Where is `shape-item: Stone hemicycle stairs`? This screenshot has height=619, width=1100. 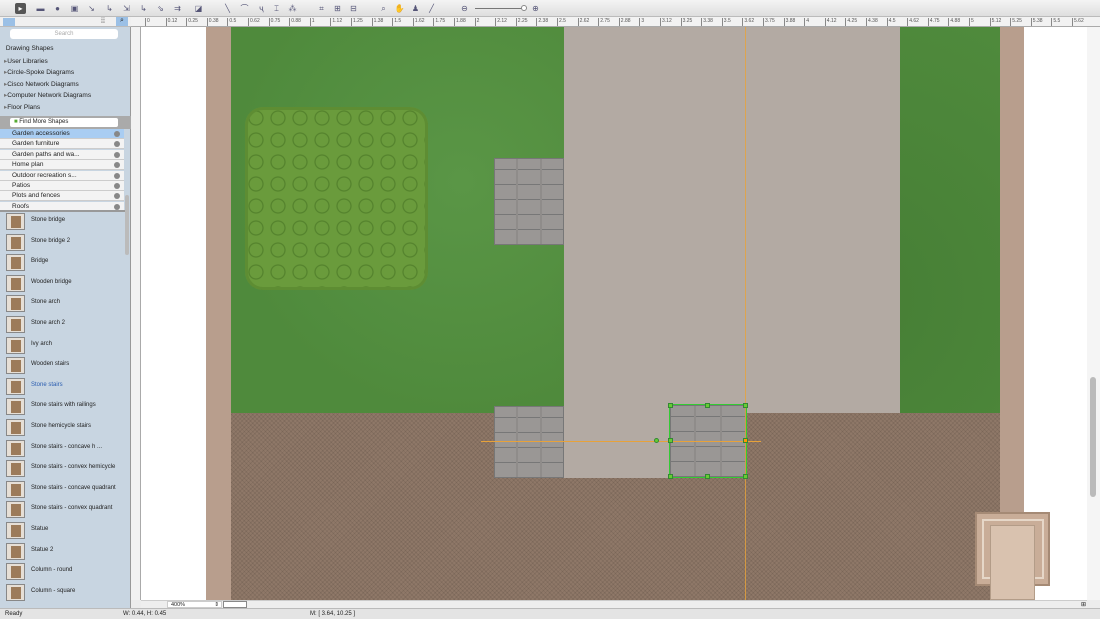
shape-item: Stone hemicycle stairs is located at coordinates (65, 428).